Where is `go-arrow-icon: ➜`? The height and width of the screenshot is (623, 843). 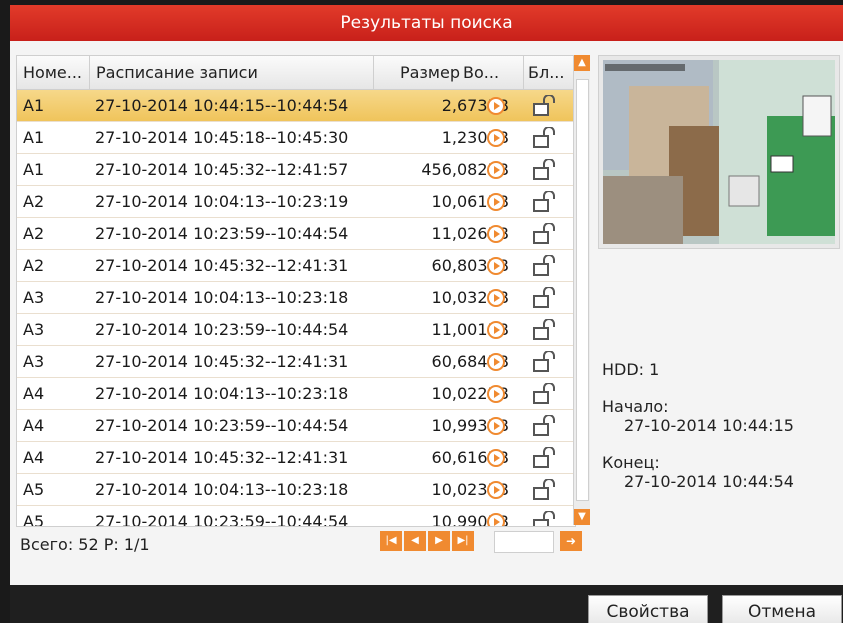
go-arrow-icon: ➜ is located at coordinates (571, 541).